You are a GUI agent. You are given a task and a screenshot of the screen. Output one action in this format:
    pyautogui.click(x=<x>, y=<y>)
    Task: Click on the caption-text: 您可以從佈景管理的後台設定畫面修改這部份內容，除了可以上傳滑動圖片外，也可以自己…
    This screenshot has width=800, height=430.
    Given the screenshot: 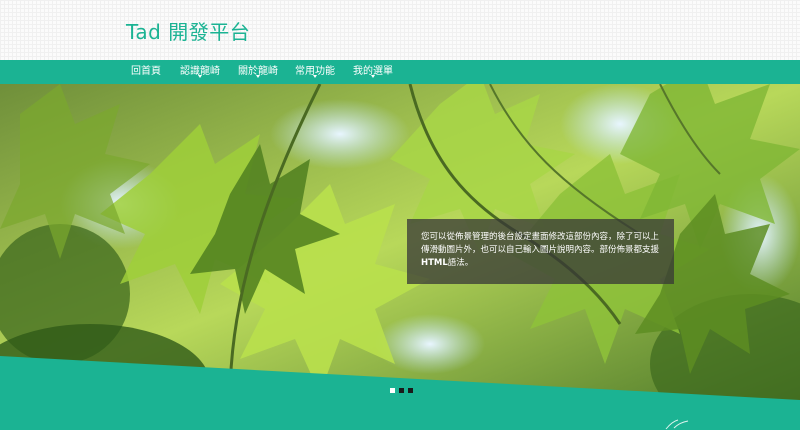 What is the action you would take?
    pyautogui.click(x=540, y=243)
    